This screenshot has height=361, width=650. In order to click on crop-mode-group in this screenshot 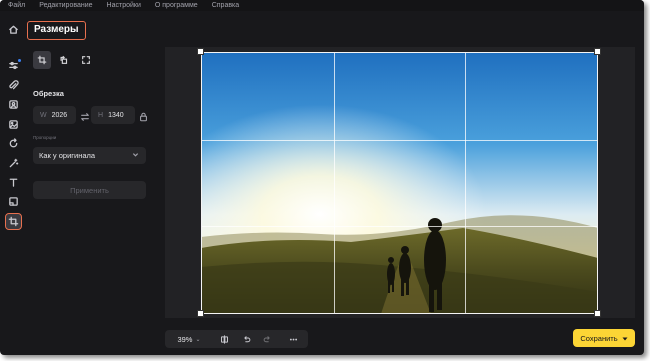, I will do `click(64, 60)`.